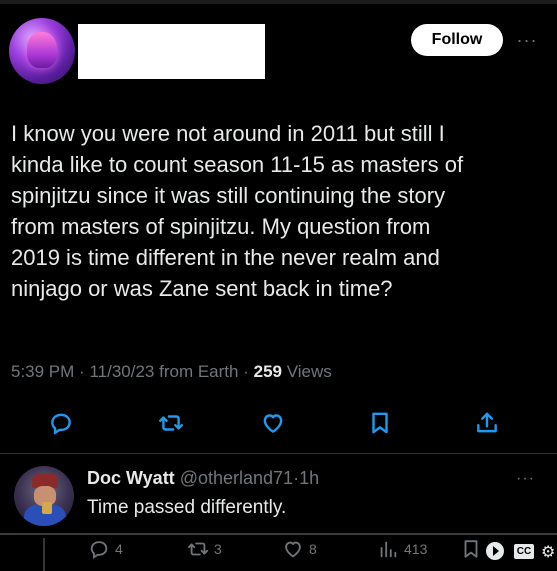 This screenshot has height=571, width=557. Describe the element at coordinates (42, 371) in the screenshot. I see `tweet-time: 5:39 PM` at that location.